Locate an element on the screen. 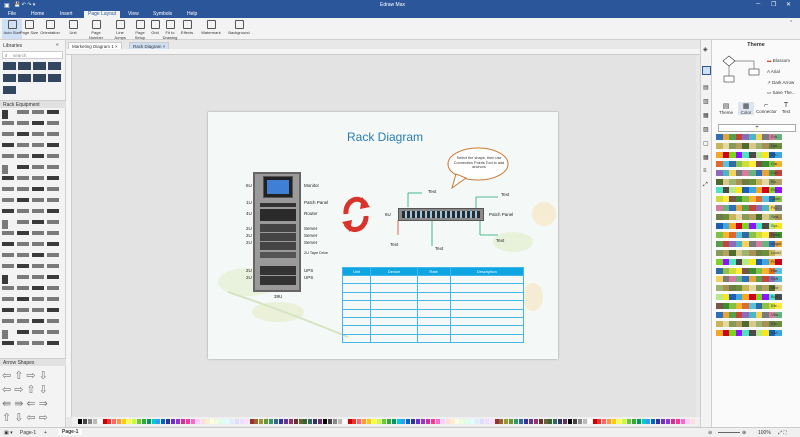 This screenshot has width=800, height=437. color-tab: ▦ Color is located at coordinates (746, 108).